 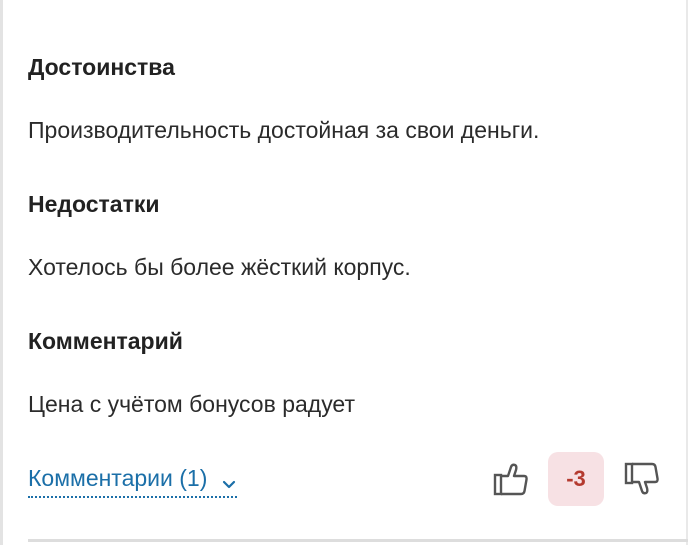 What do you see at coordinates (105, 341) in the screenshot?
I see `comment-title: Комментарий` at bounding box center [105, 341].